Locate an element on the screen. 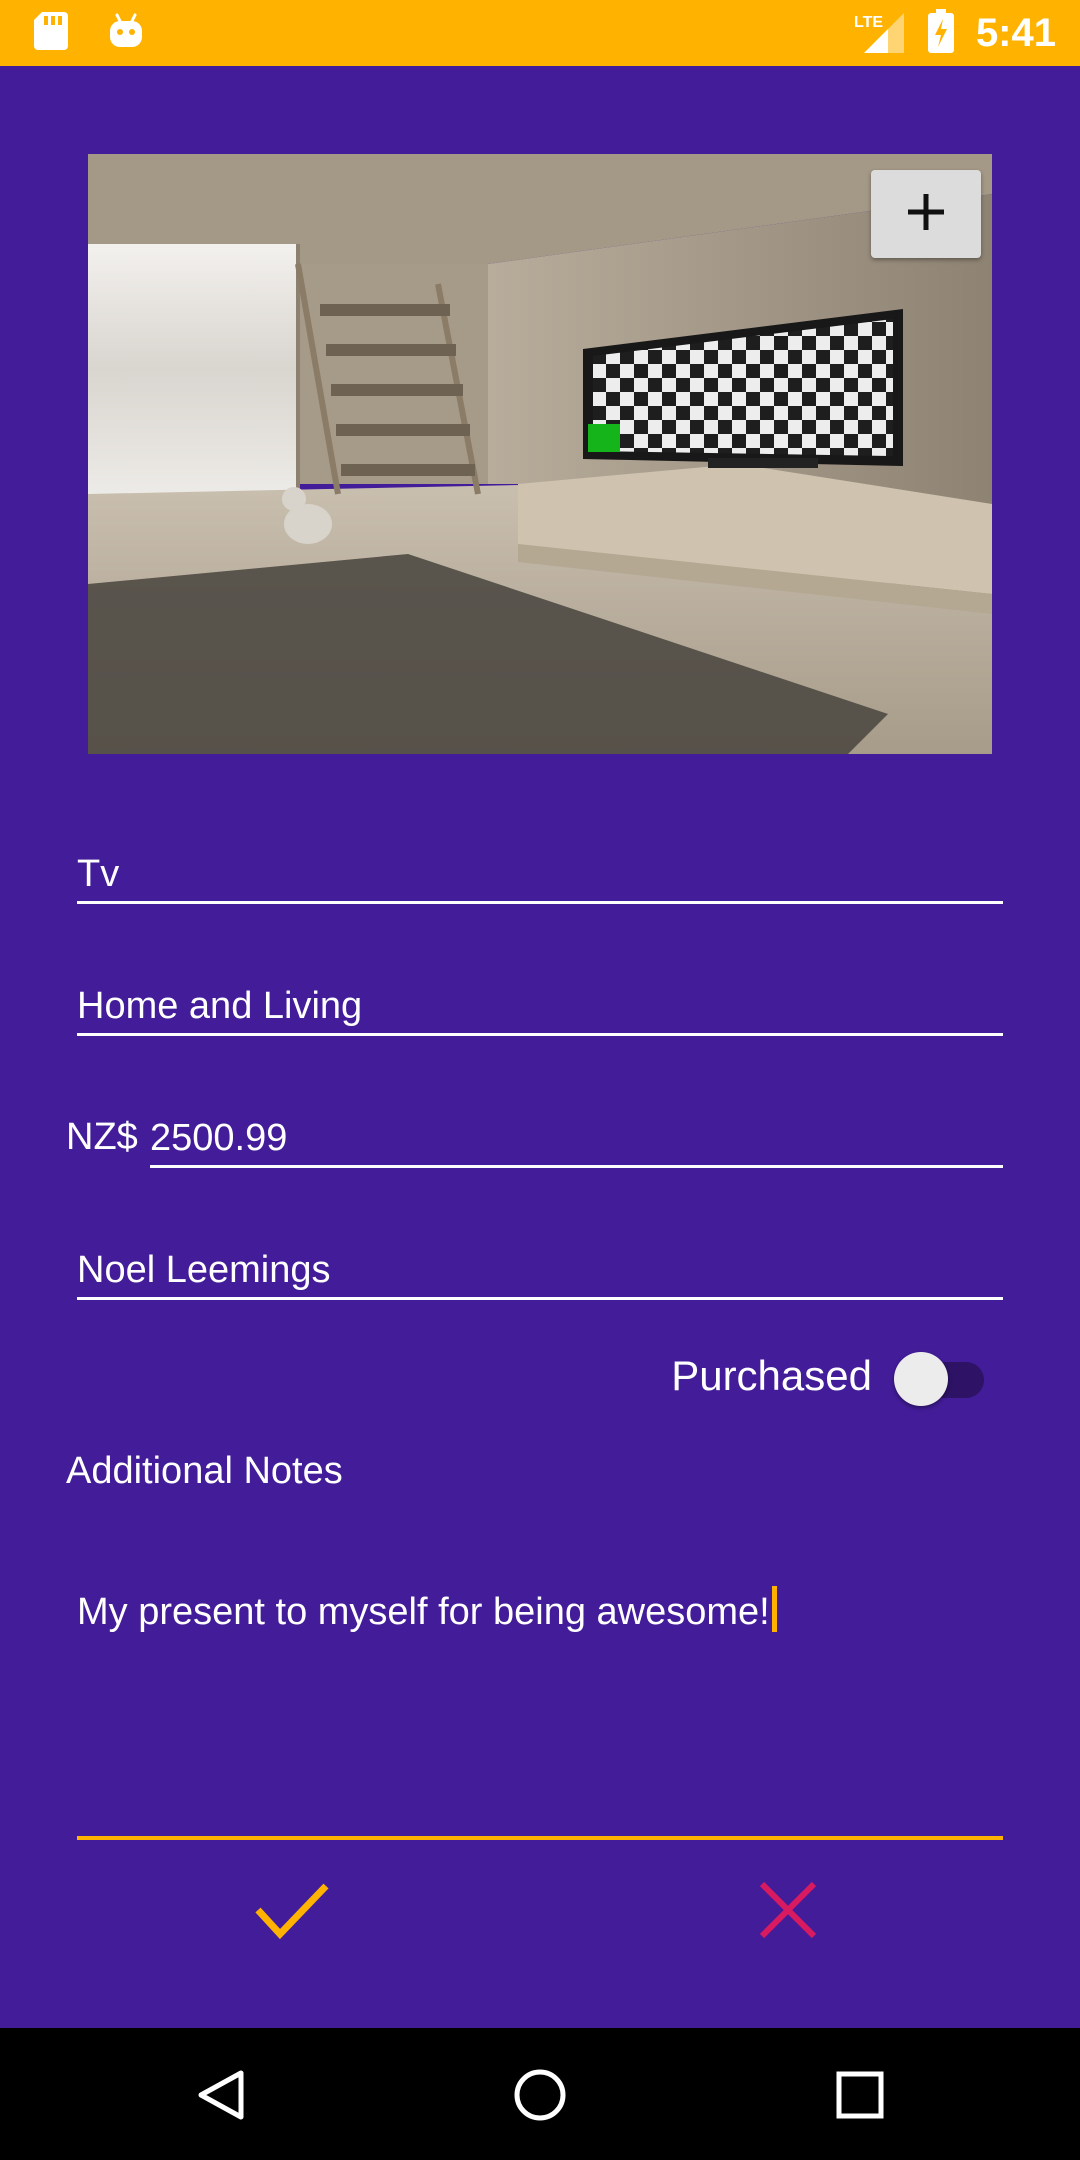 Image resolution: width=1080 pixels, height=2160 pixels. purchased-switch is located at coordinates (939, 1377).